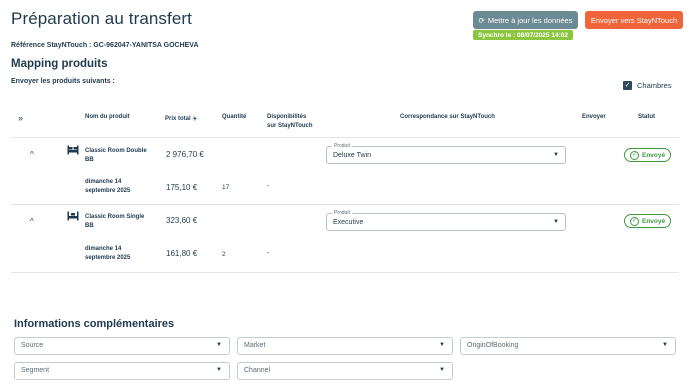  What do you see at coordinates (257, 370) in the screenshot?
I see `channel-placeholder: Channel` at bounding box center [257, 370].